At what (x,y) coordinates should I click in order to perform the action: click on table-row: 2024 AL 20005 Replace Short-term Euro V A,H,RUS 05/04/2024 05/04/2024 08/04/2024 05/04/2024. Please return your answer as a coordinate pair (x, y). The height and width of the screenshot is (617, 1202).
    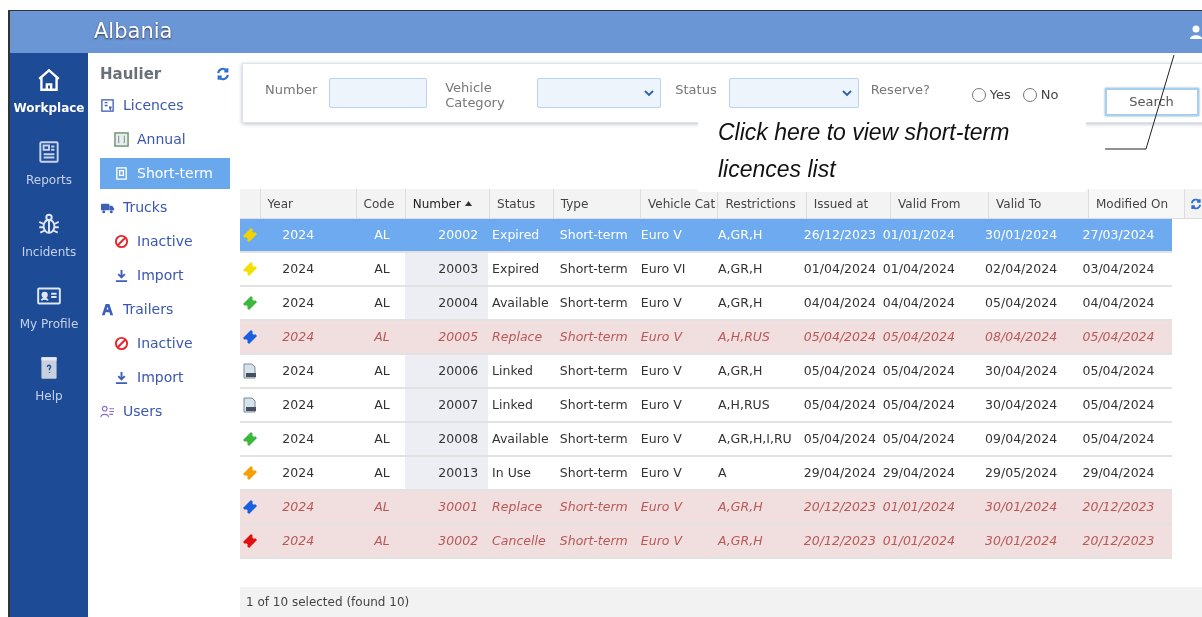
    Looking at the image, I should click on (706, 338).